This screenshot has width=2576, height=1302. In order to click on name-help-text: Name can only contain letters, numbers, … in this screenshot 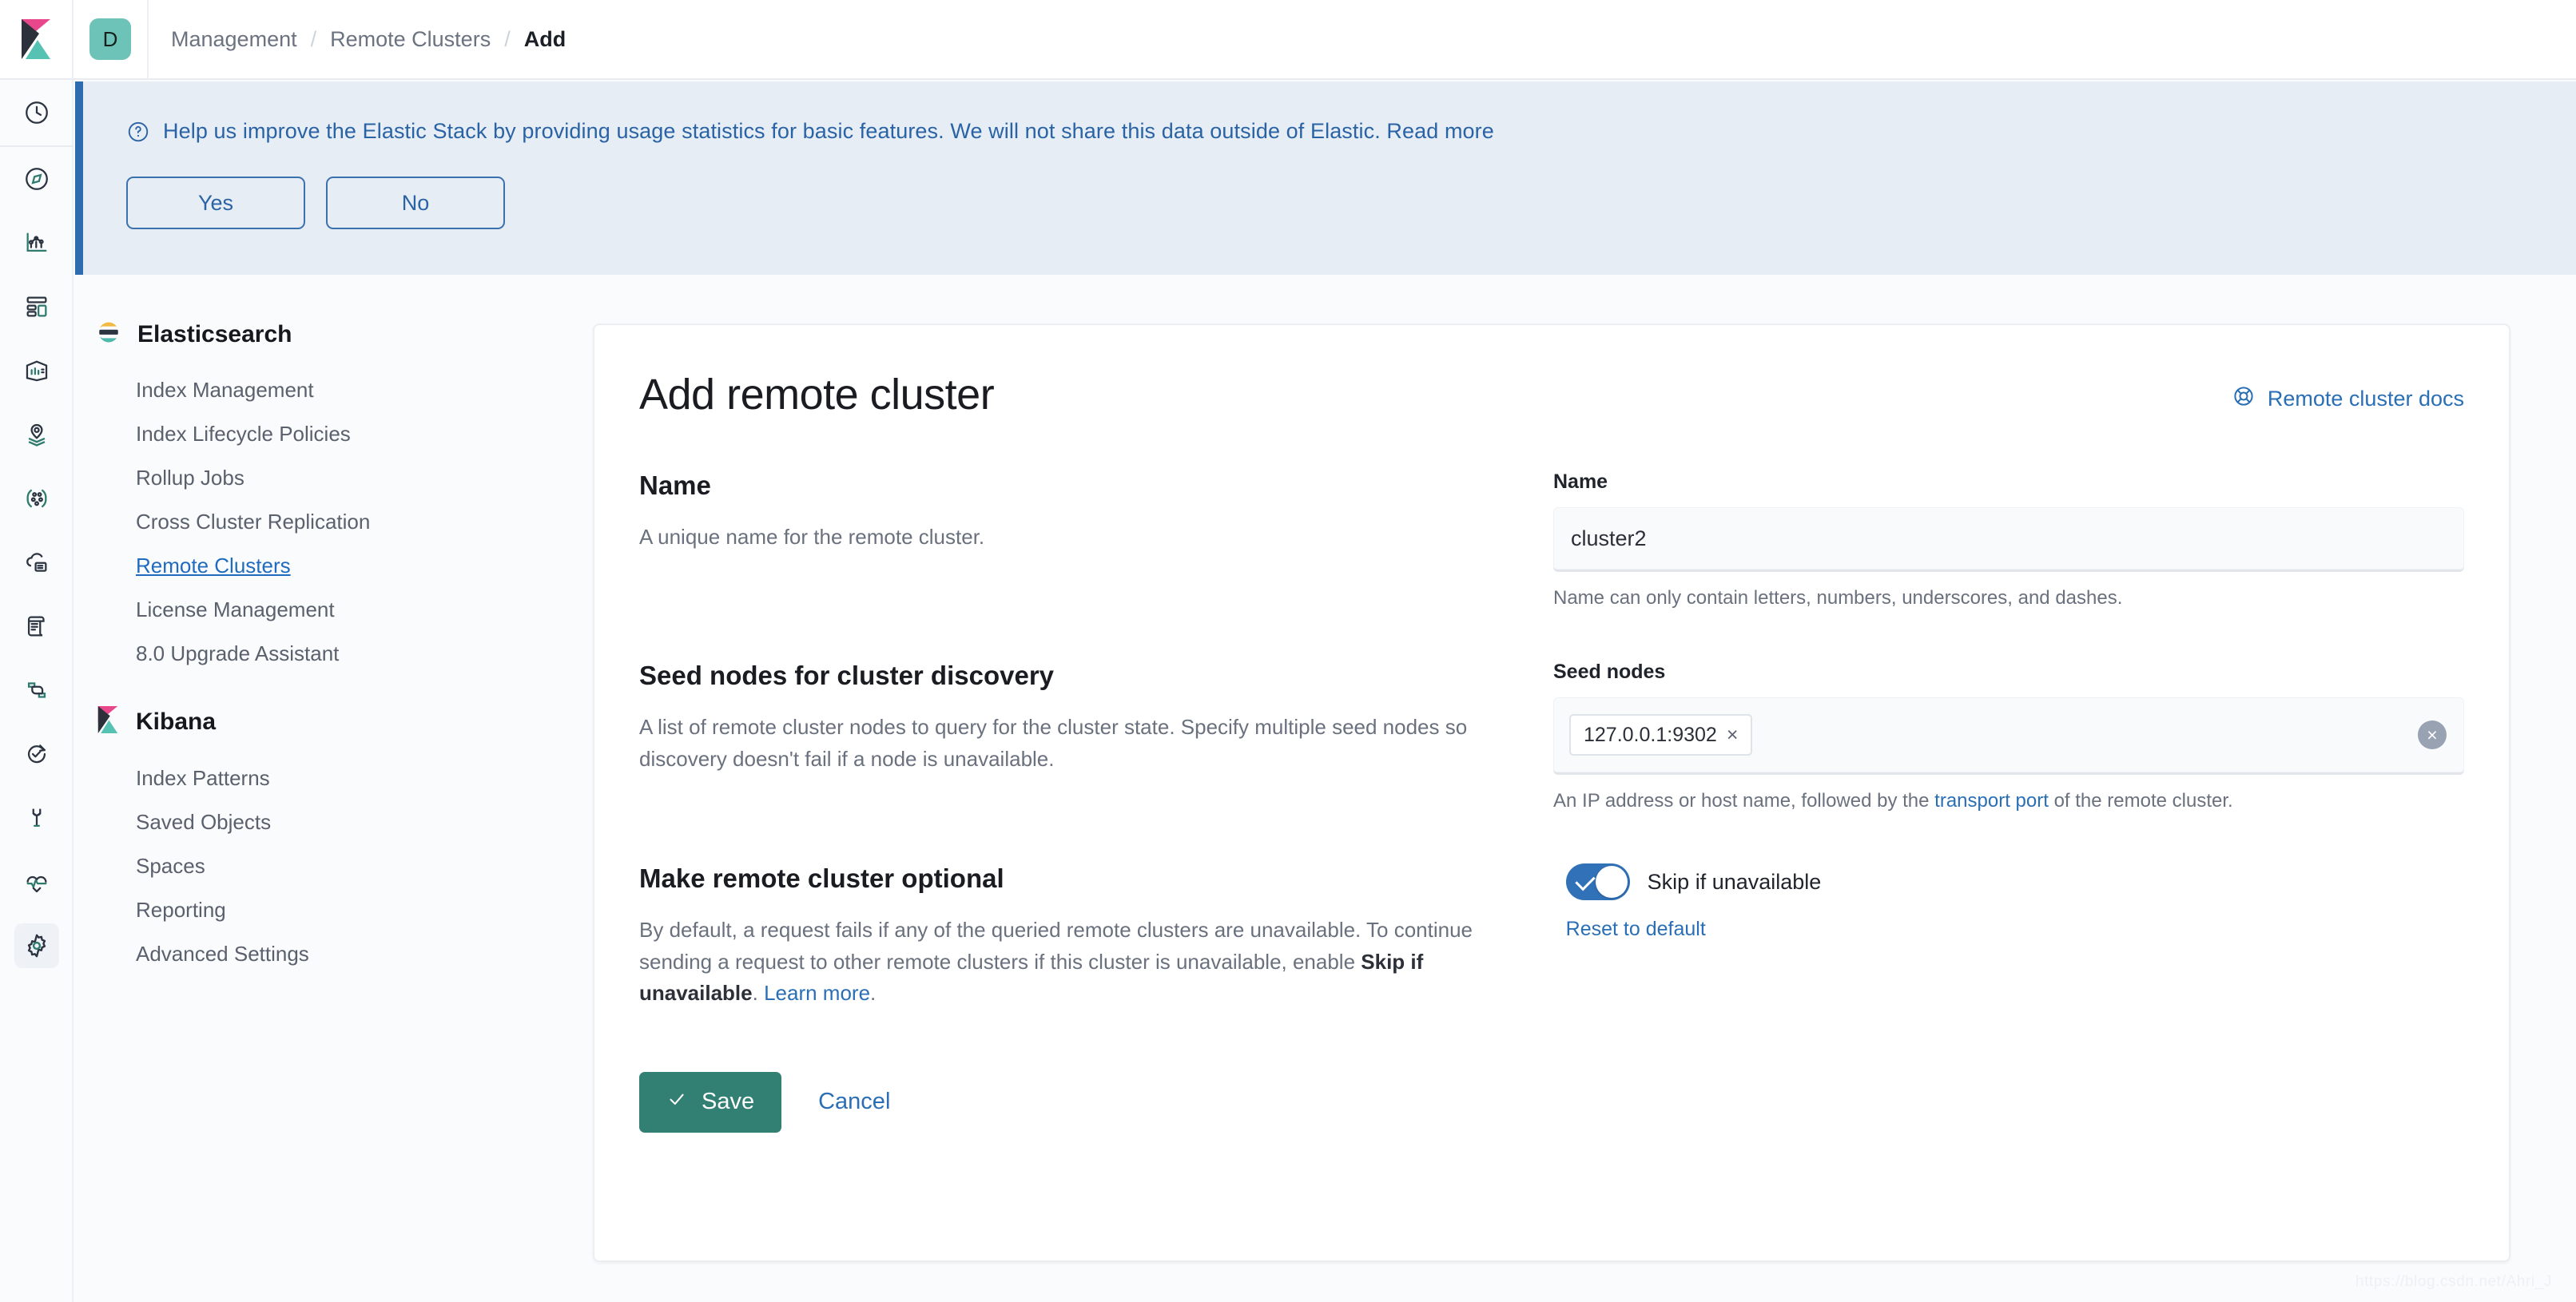, I will do `click(1838, 598)`.